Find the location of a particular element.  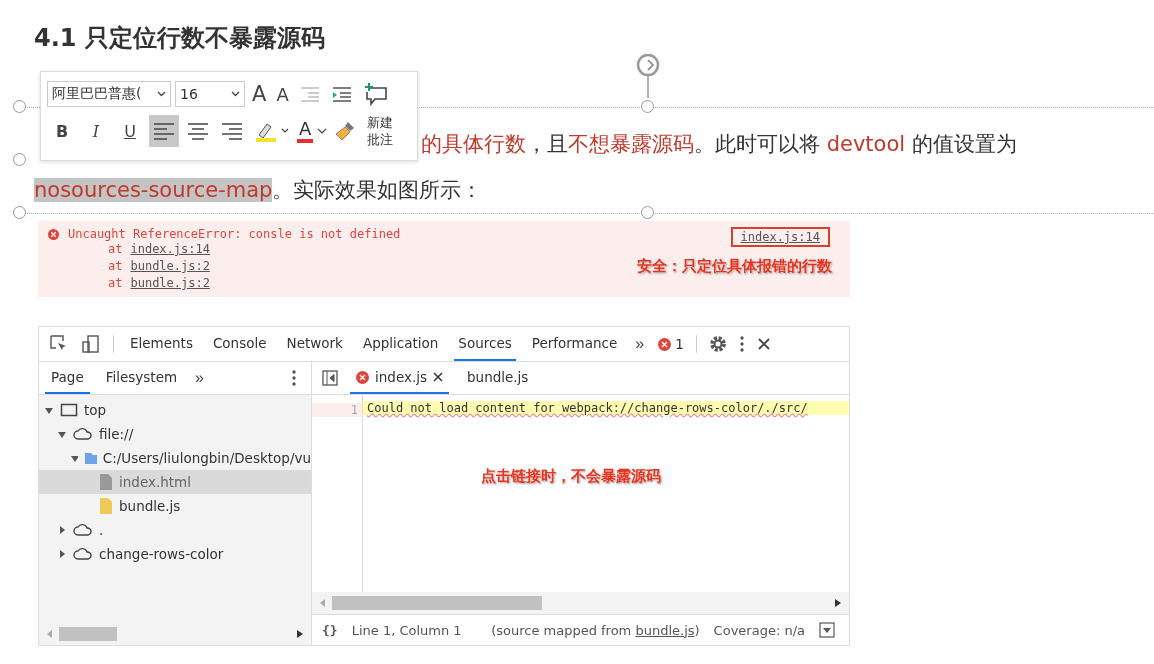

cursor-position: Line 1, Column 1 is located at coordinates (406, 630).